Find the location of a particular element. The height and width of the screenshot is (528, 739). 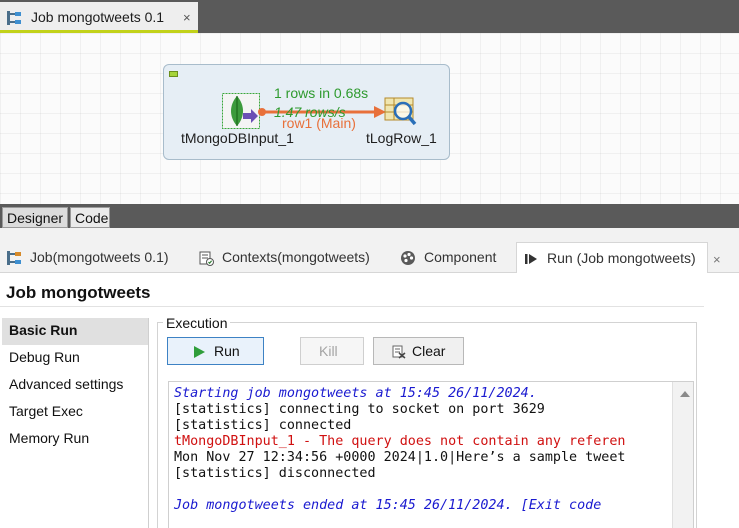

link-name-label: row1 (Main) is located at coordinates (319, 123).